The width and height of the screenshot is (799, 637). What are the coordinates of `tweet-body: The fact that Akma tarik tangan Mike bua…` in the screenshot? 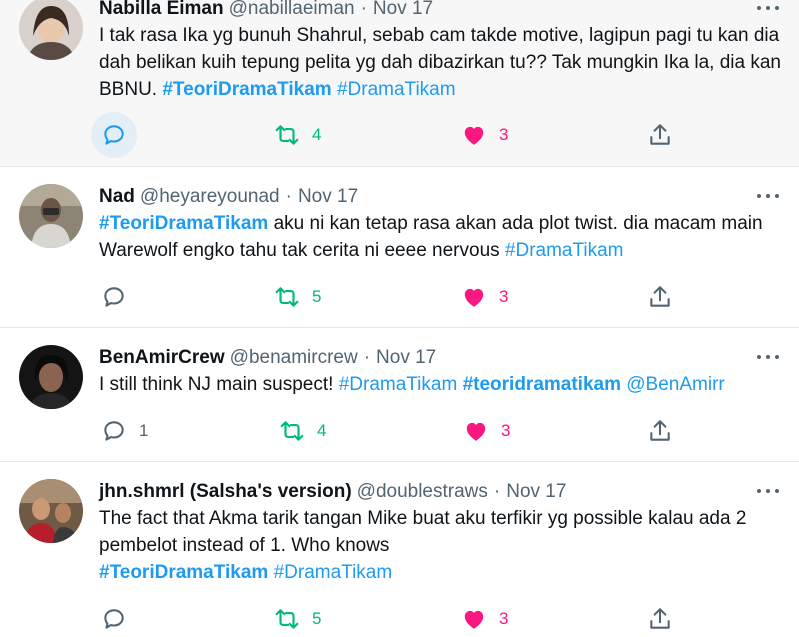 It's located at (423, 532).